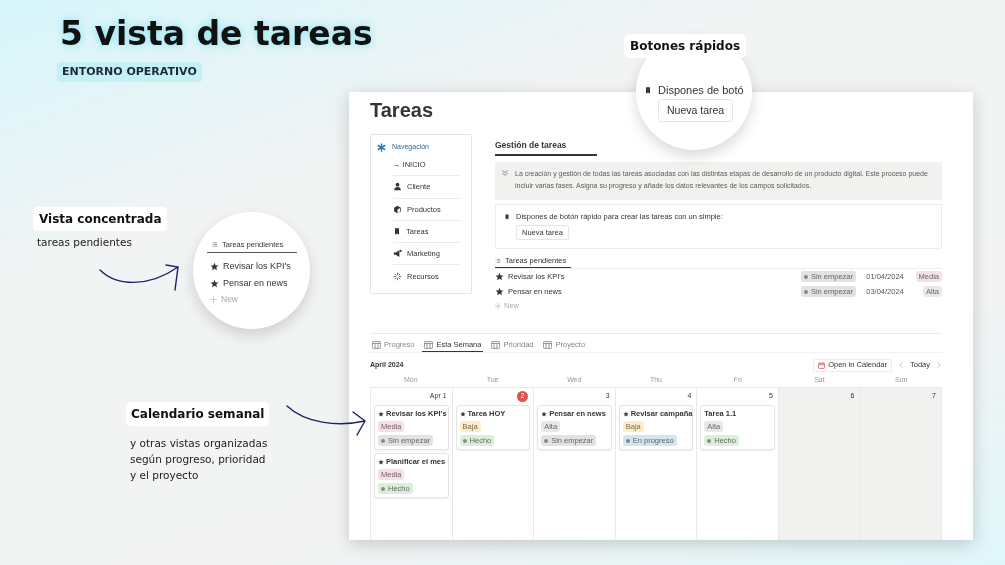 Image resolution: width=1005 pixels, height=565 pixels. What do you see at coordinates (685, 46) in the screenshot?
I see `callout-label: Botones rápidos` at bounding box center [685, 46].